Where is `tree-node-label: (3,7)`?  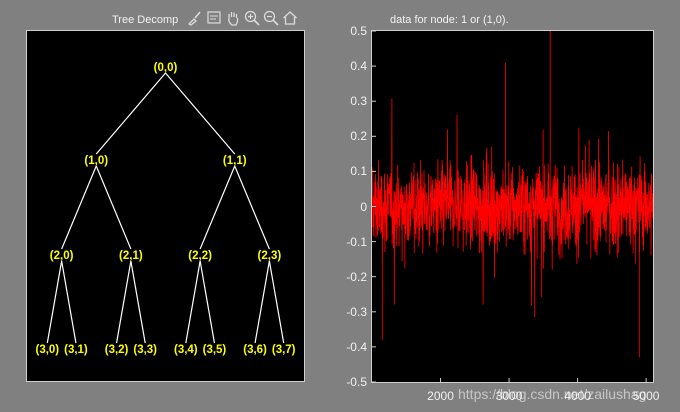
tree-node-label: (3,7) is located at coordinates (284, 350).